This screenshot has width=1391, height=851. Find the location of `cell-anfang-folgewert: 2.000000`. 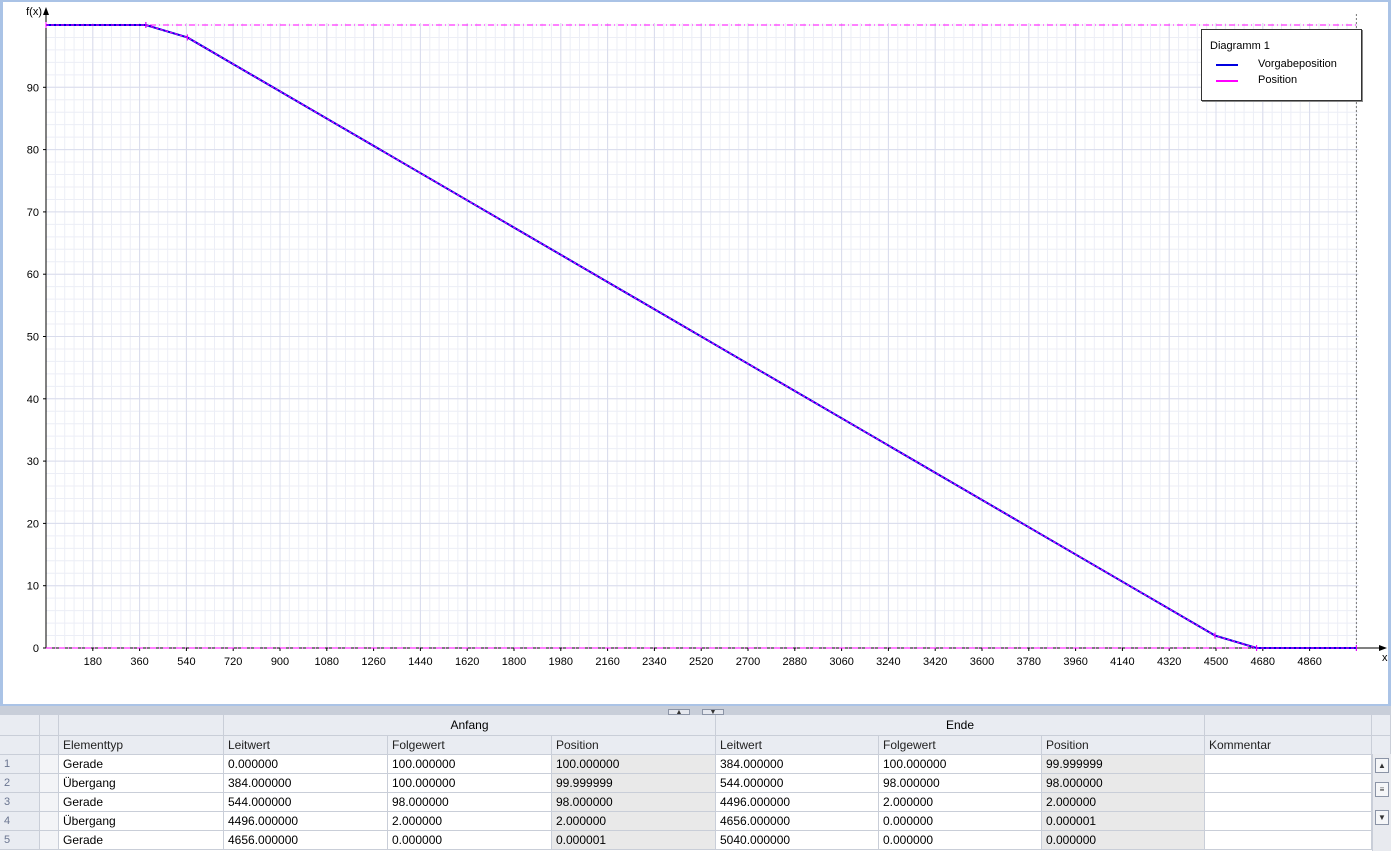

cell-anfang-folgewert: 2.000000 is located at coordinates (470, 821).